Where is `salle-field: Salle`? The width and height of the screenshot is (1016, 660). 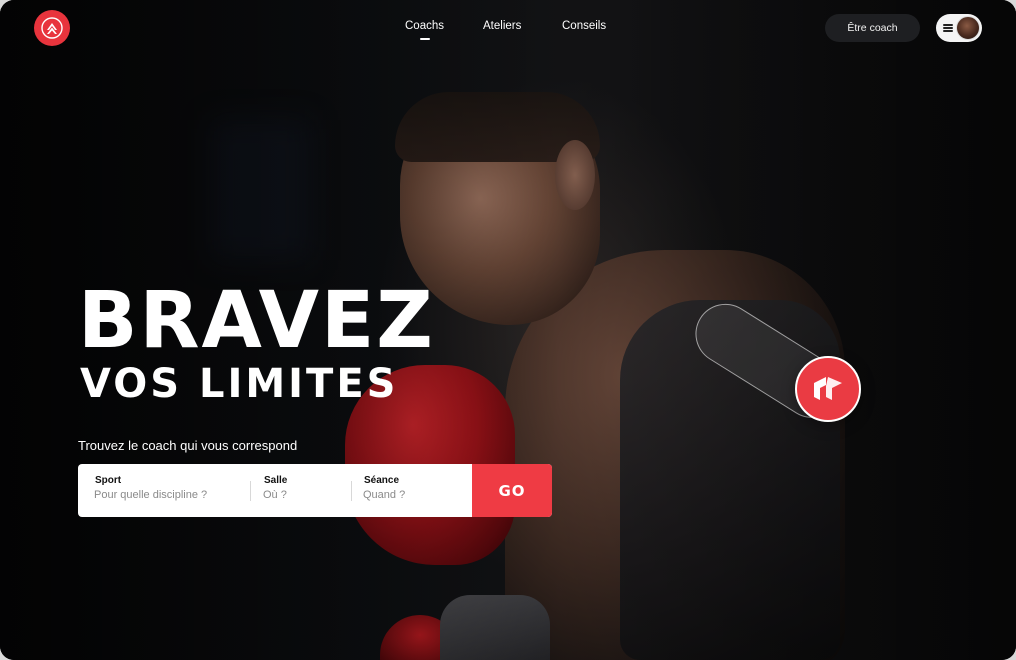
salle-field: Salle is located at coordinates (306, 490).